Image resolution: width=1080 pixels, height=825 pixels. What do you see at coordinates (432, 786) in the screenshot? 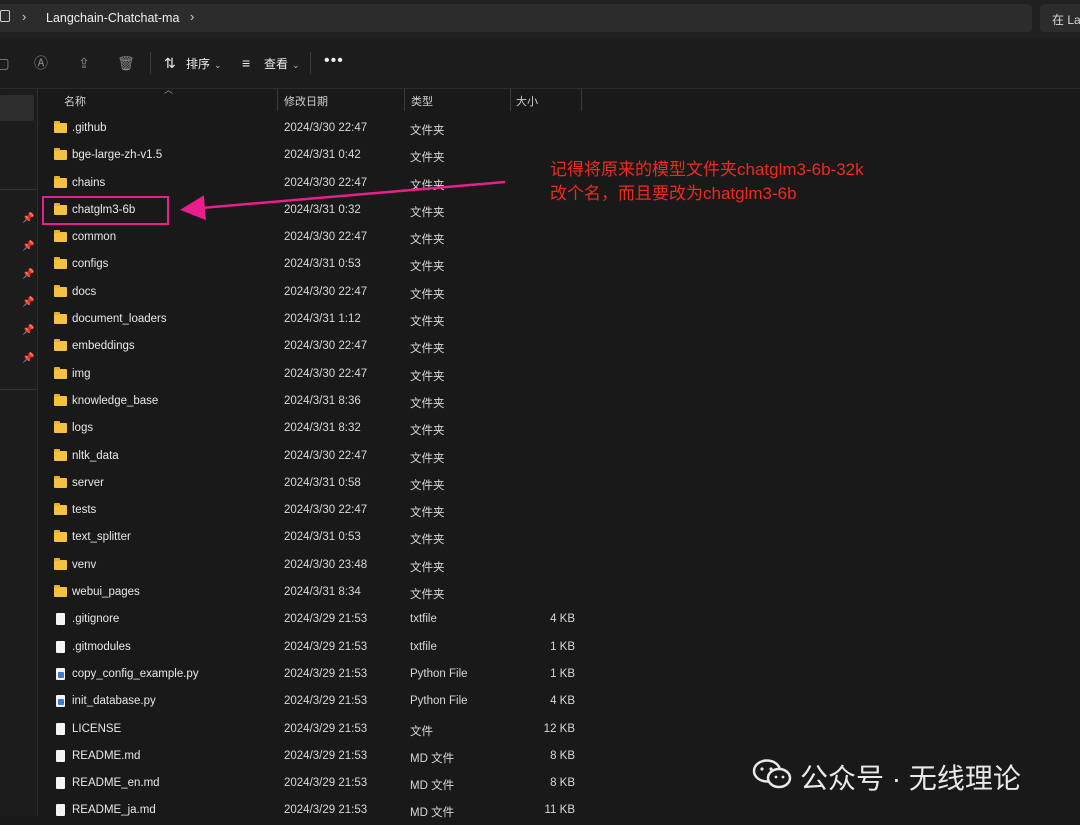
I see `file-type: MD 文件` at bounding box center [432, 786].